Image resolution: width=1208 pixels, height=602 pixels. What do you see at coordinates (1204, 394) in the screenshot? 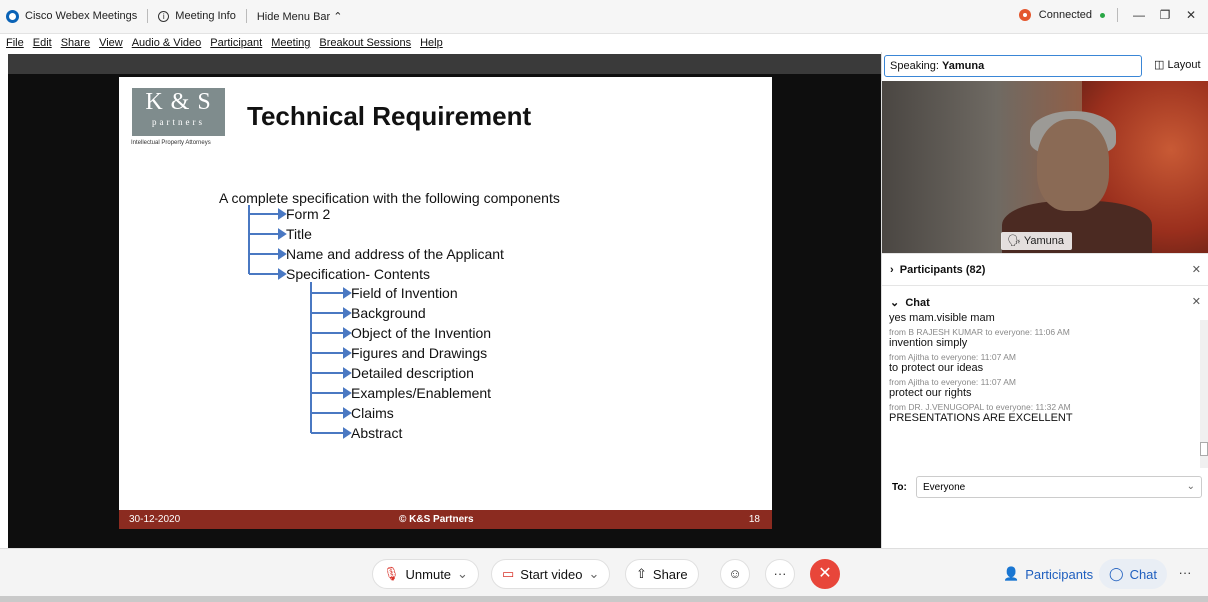
I see `chat-scrollbar` at bounding box center [1204, 394].